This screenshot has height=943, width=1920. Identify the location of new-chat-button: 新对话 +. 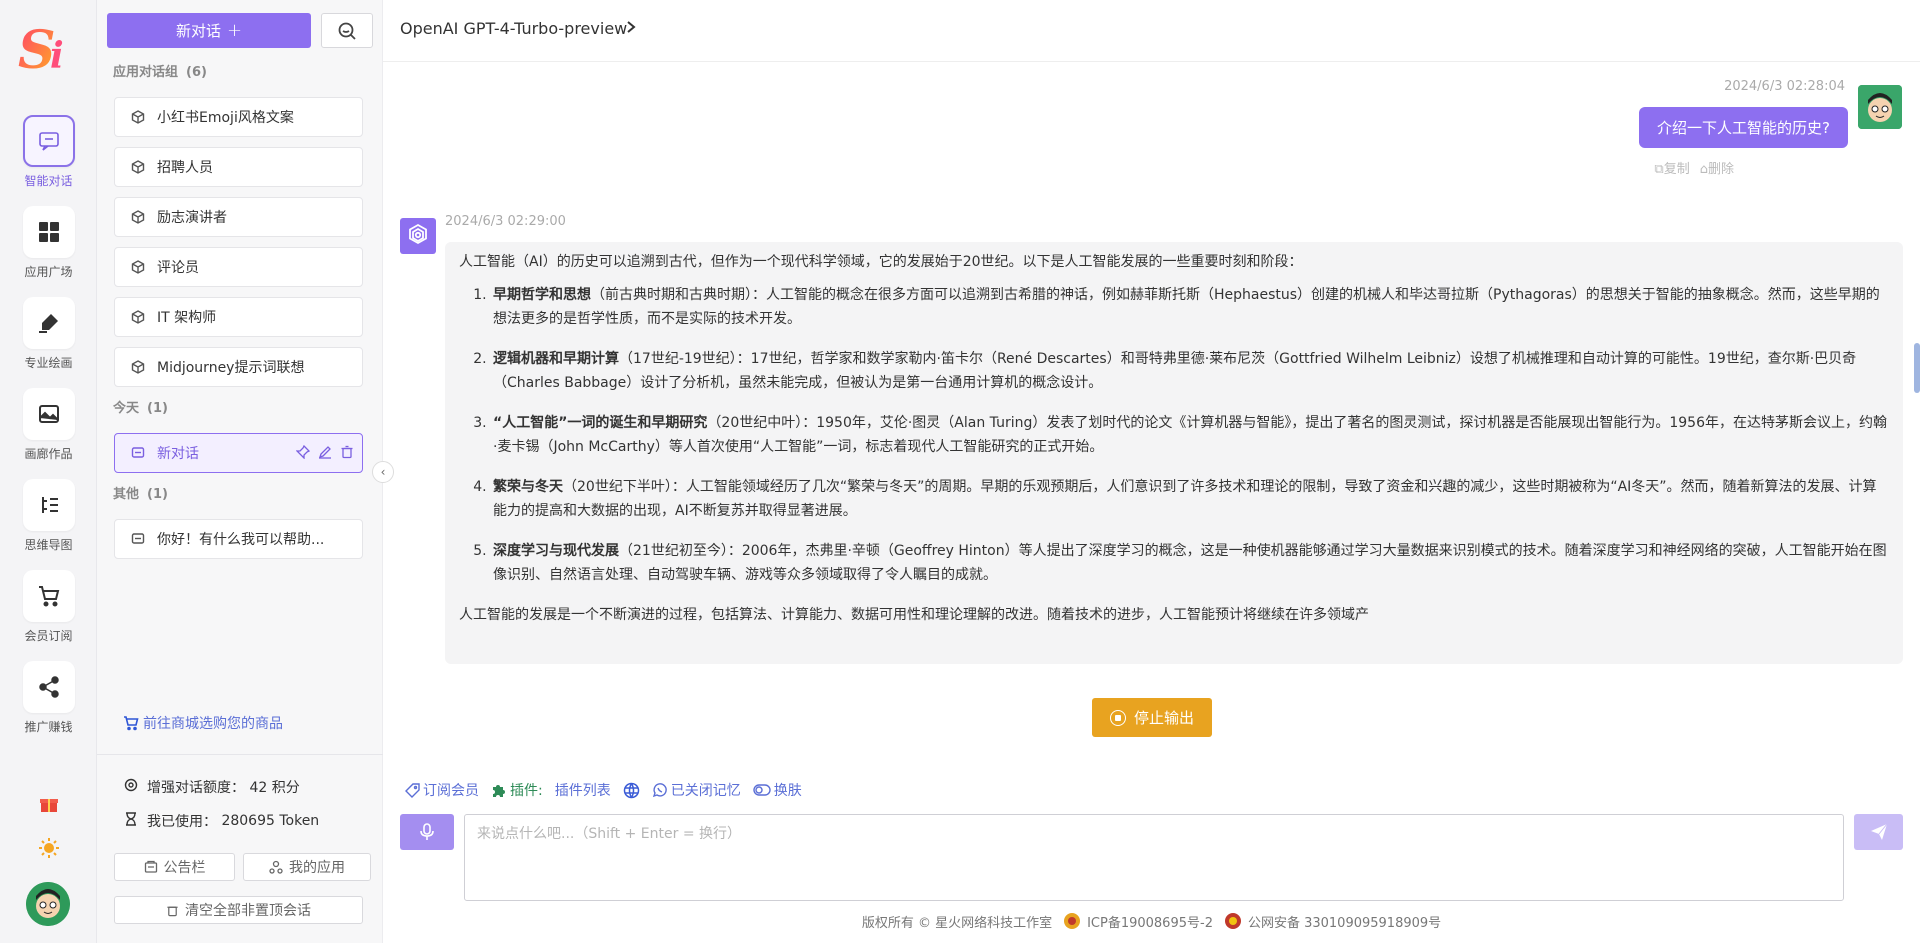
(209, 30).